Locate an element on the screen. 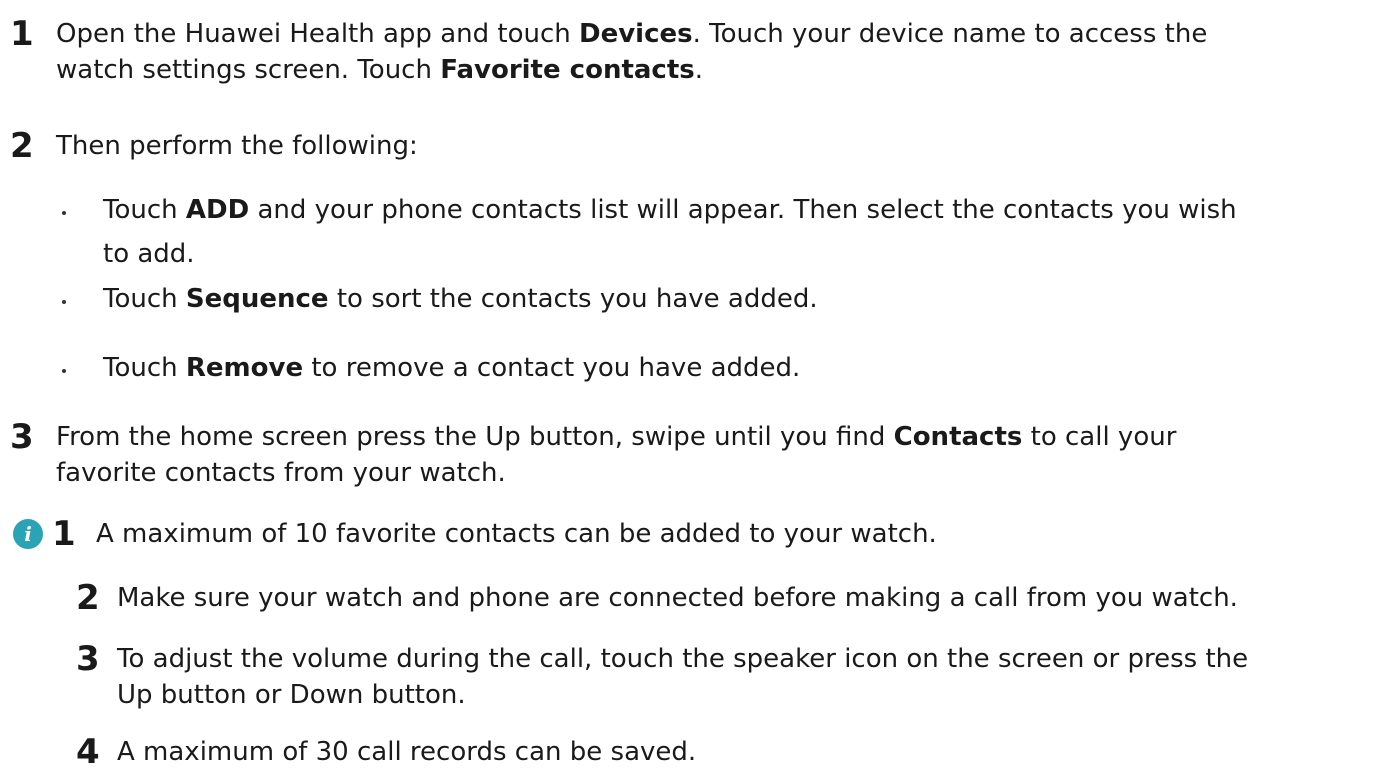  note-number: 2 is located at coordinates (88, 598).